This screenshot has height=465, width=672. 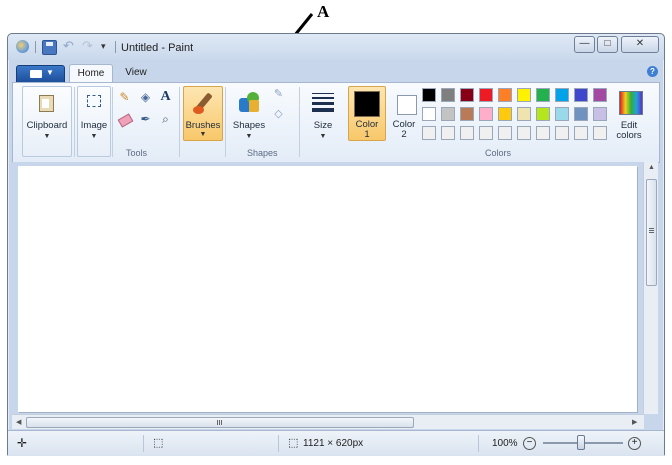 What do you see at coordinates (607, 44) in the screenshot?
I see `maximize-button: □` at bounding box center [607, 44].